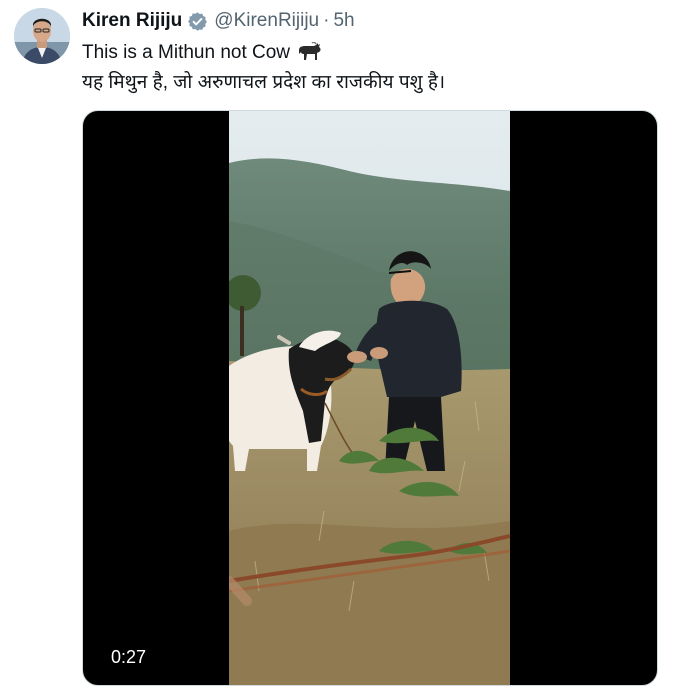  What do you see at coordinates (263, 55) in the screenshot?
I see `tweet-text-line-1: This is a Mithun not Cow` at bounding box center [263, 55].